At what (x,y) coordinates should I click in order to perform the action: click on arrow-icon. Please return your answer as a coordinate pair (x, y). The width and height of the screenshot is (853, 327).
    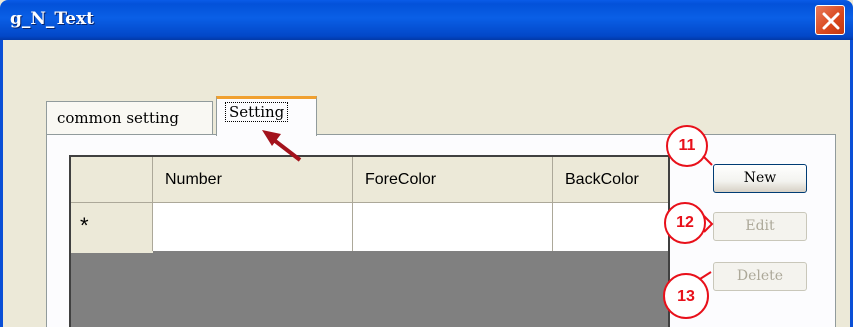
    Looking at the image, I should click on (282, 146).